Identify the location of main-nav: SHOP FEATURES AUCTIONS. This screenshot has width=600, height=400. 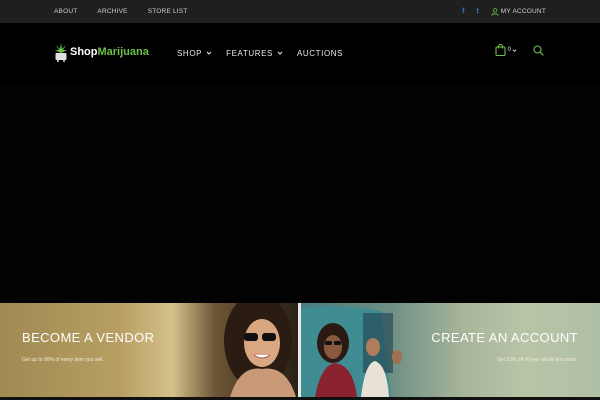
(267, 53).